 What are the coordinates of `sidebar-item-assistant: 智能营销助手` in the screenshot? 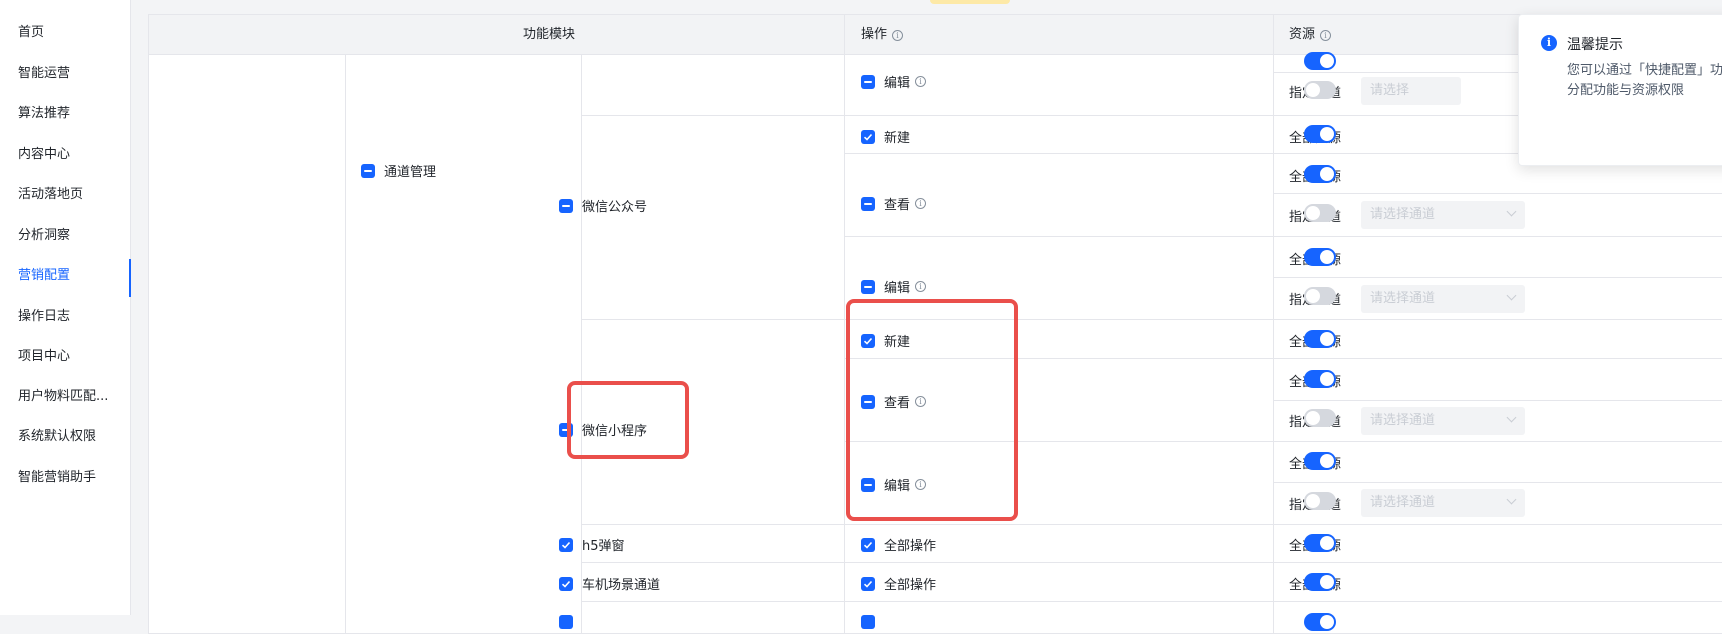 It's located at (65, 478).